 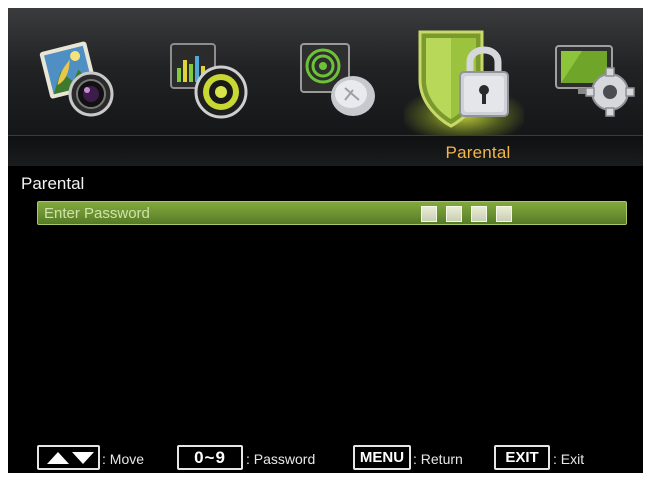 I want to click on menu-item-sound, so click(x=210, y=81).